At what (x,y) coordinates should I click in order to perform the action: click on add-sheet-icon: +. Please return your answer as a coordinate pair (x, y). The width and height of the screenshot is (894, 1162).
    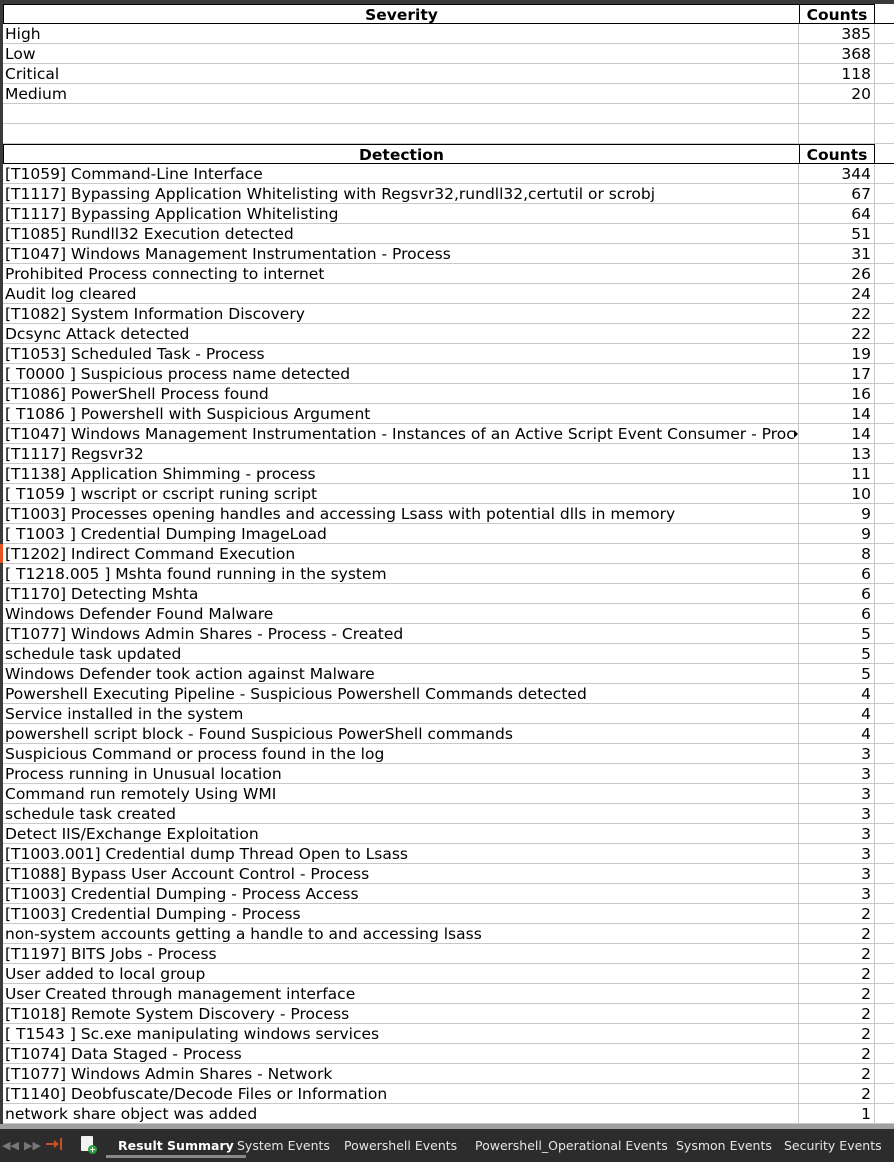
    Looking at the image, I should click on (89, 1145).